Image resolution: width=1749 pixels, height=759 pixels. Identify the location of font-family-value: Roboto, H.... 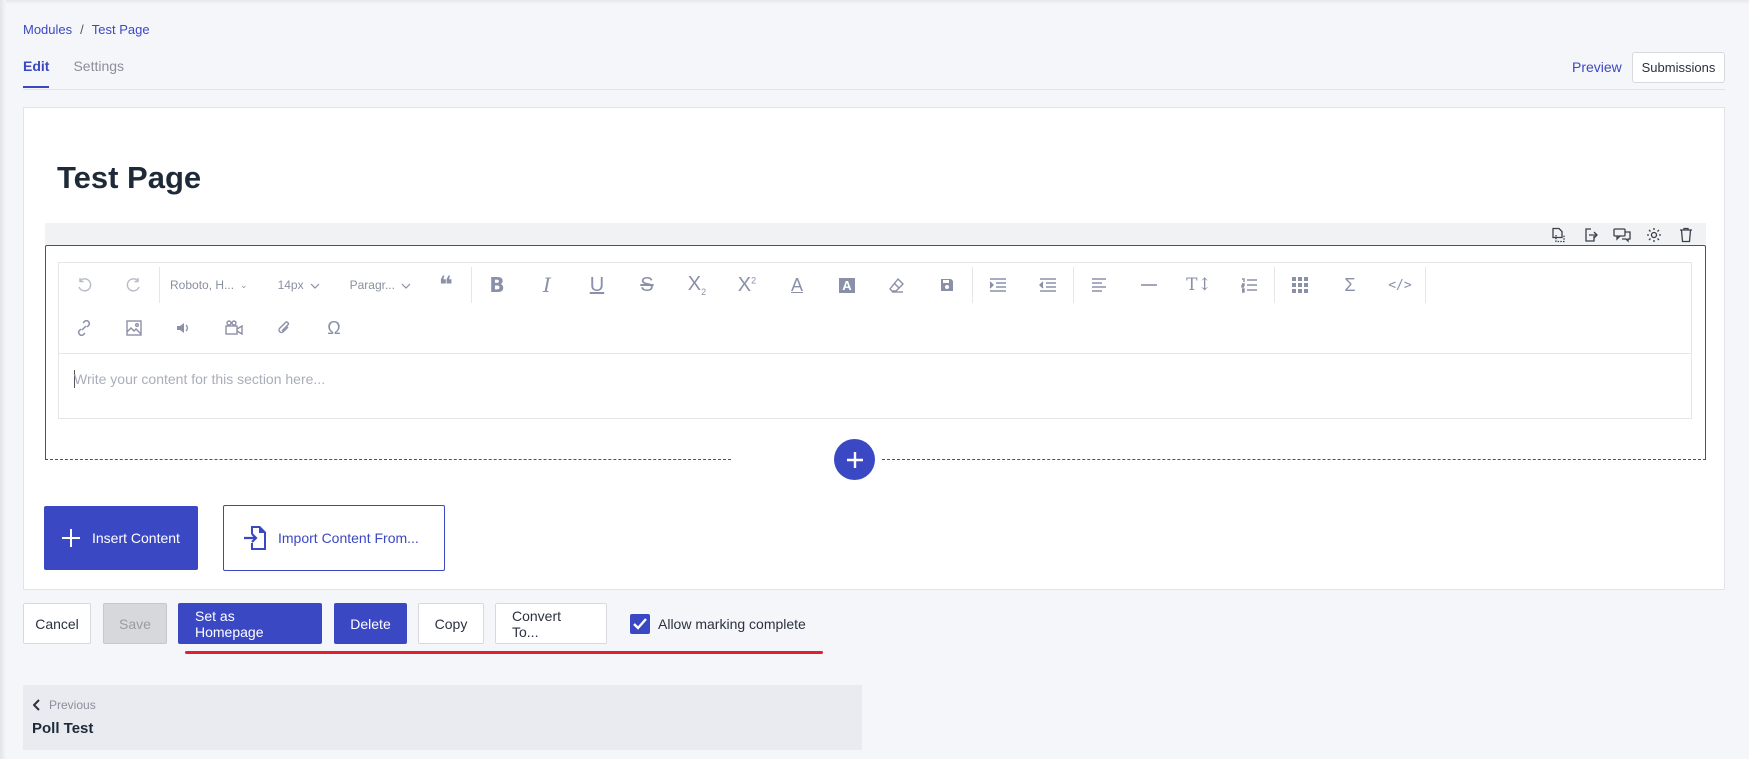
(202, 285).